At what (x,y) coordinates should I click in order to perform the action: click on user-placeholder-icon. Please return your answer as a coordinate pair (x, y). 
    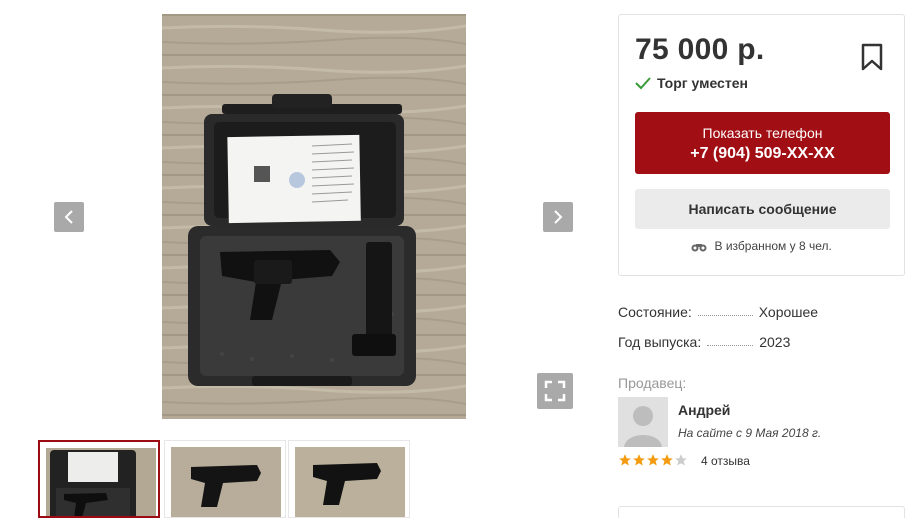
    Looking at the image, I should click on (643, 422).